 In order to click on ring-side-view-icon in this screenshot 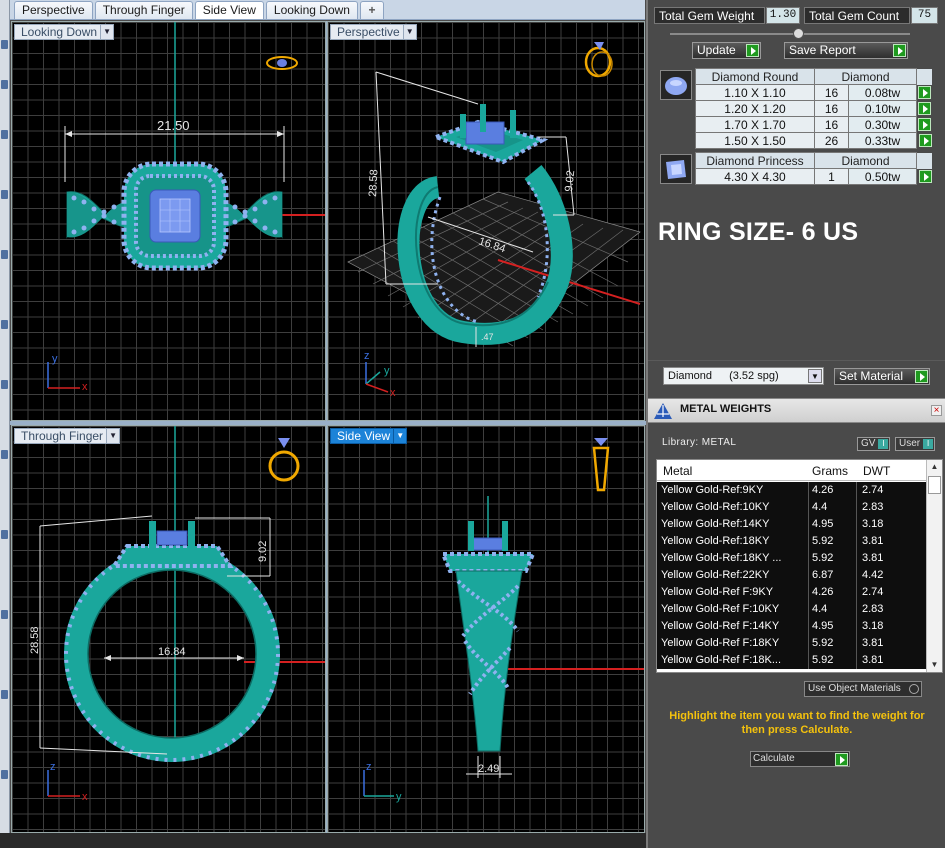, I will do `click(601, 466)`.